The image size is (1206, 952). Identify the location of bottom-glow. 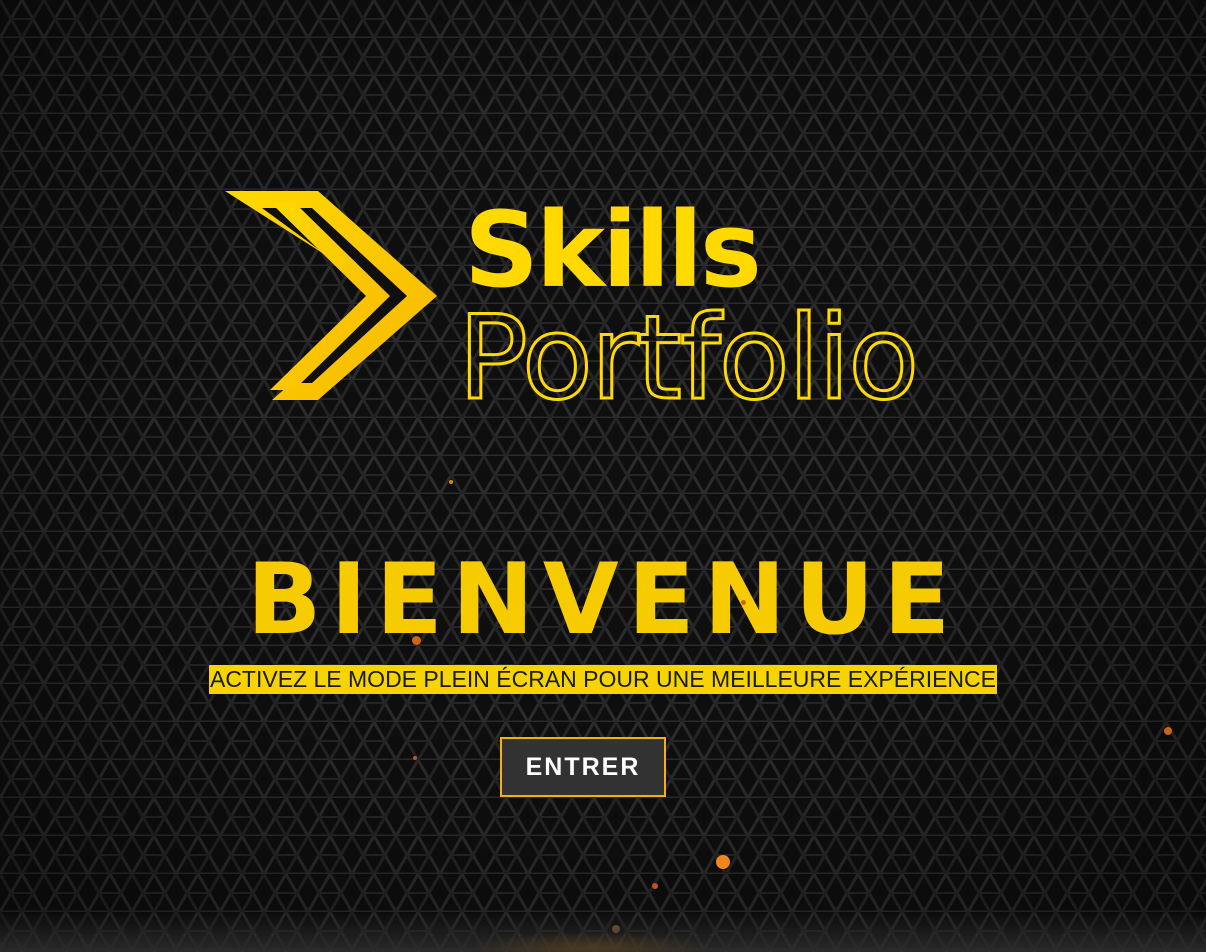
(590, 942).